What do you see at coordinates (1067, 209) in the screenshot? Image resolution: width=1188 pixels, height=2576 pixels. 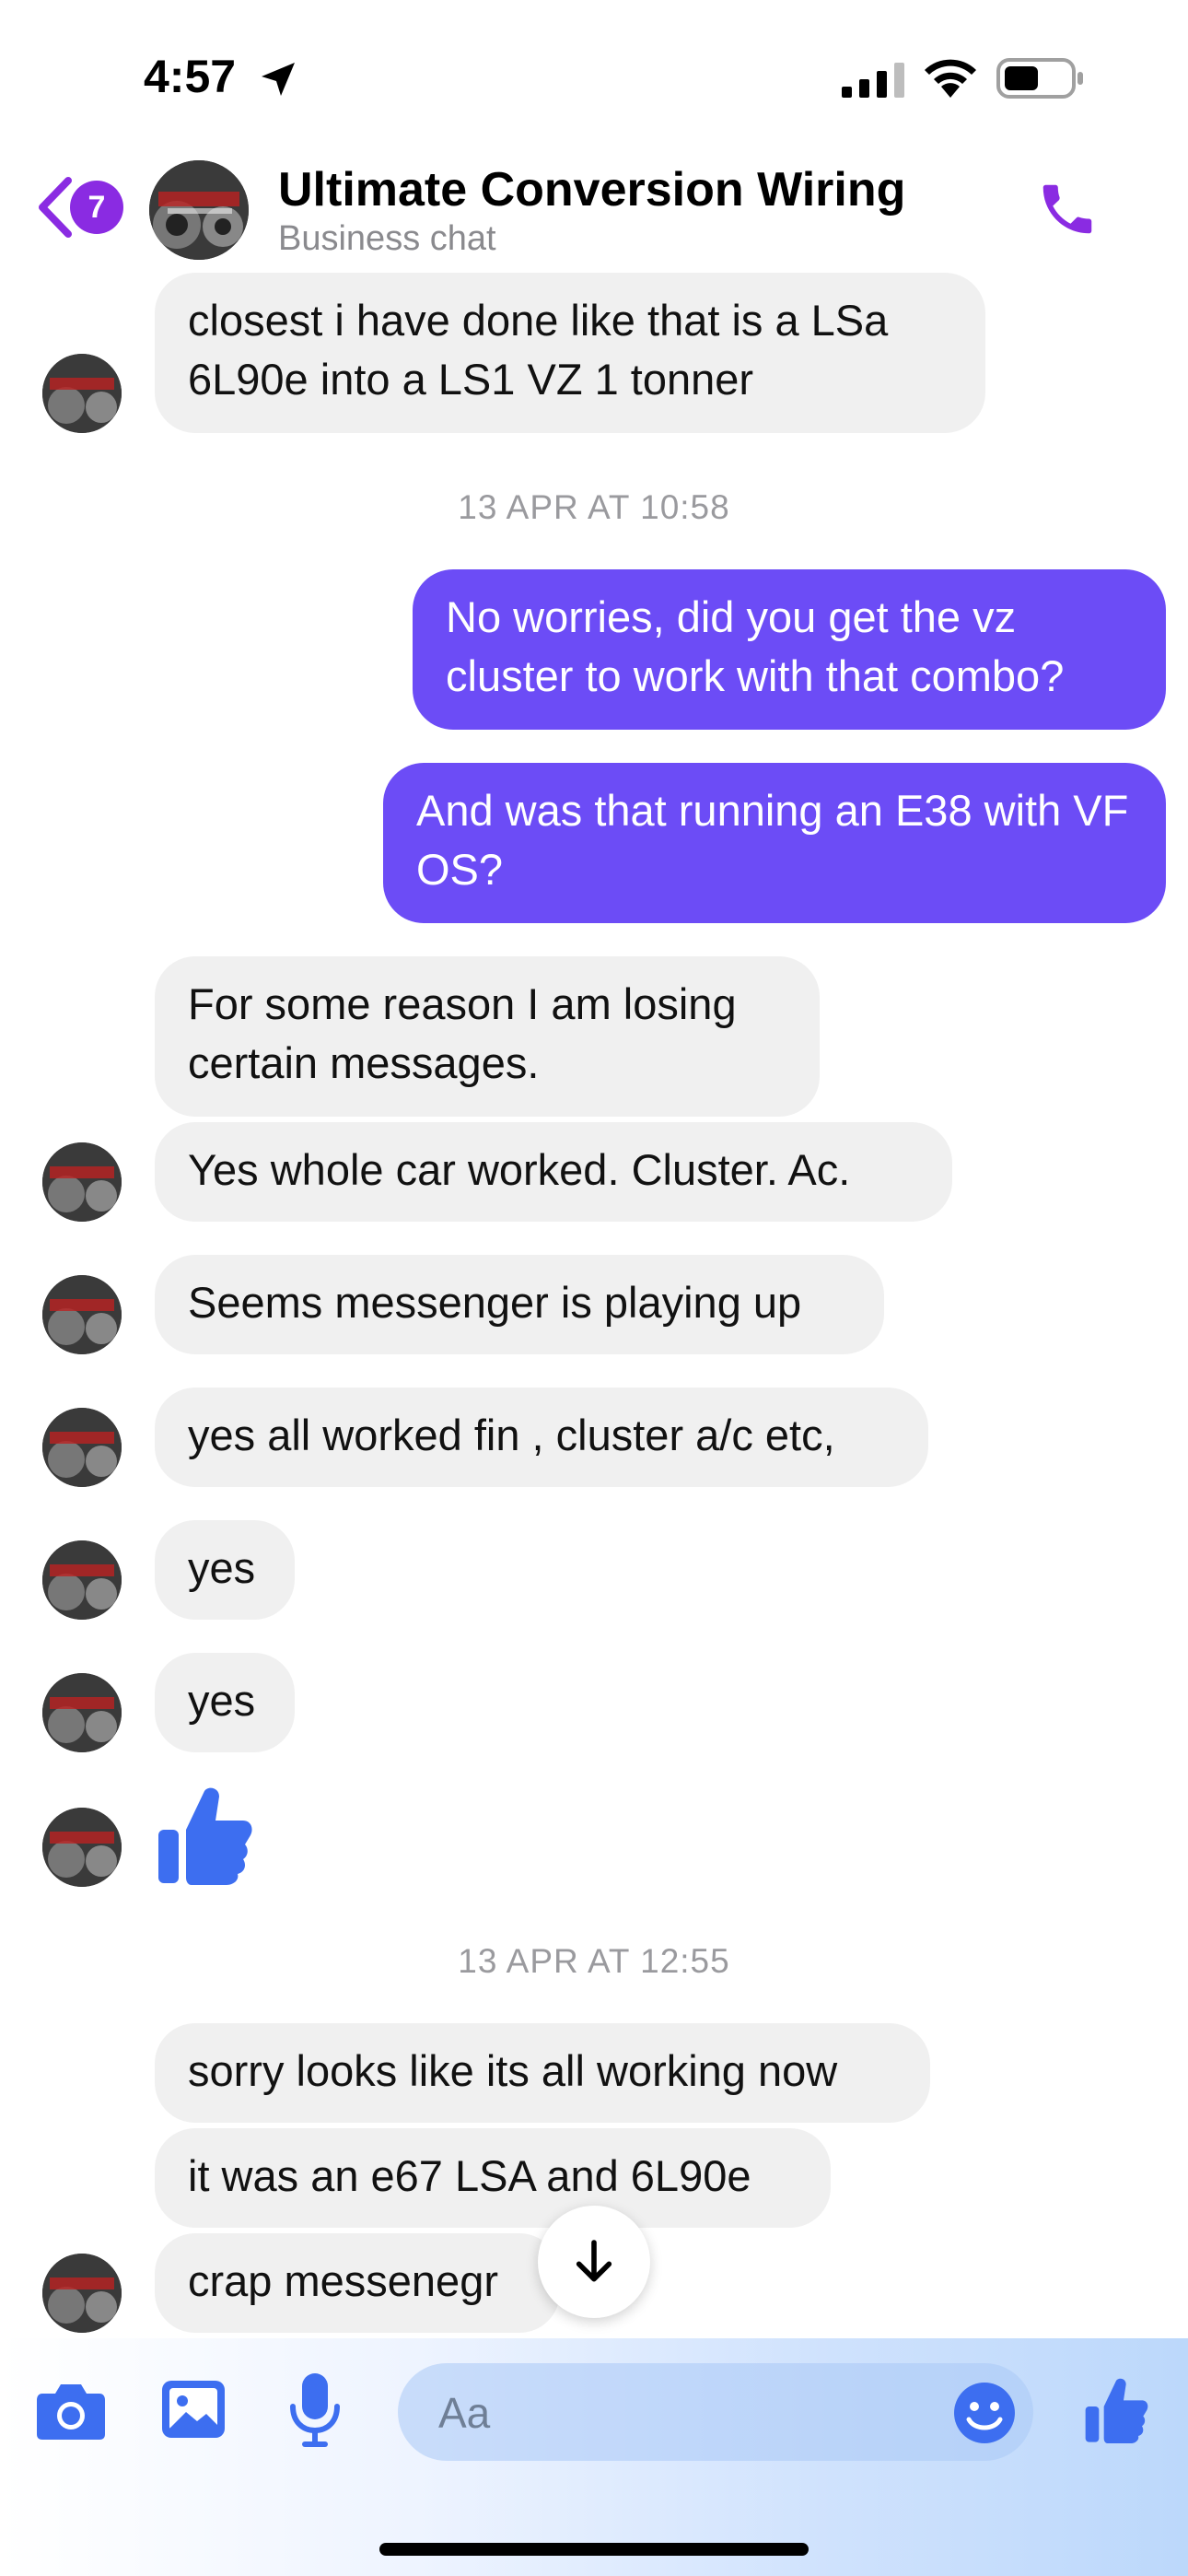 I see `phone-call-icon` at bounding box center [1067, 209].